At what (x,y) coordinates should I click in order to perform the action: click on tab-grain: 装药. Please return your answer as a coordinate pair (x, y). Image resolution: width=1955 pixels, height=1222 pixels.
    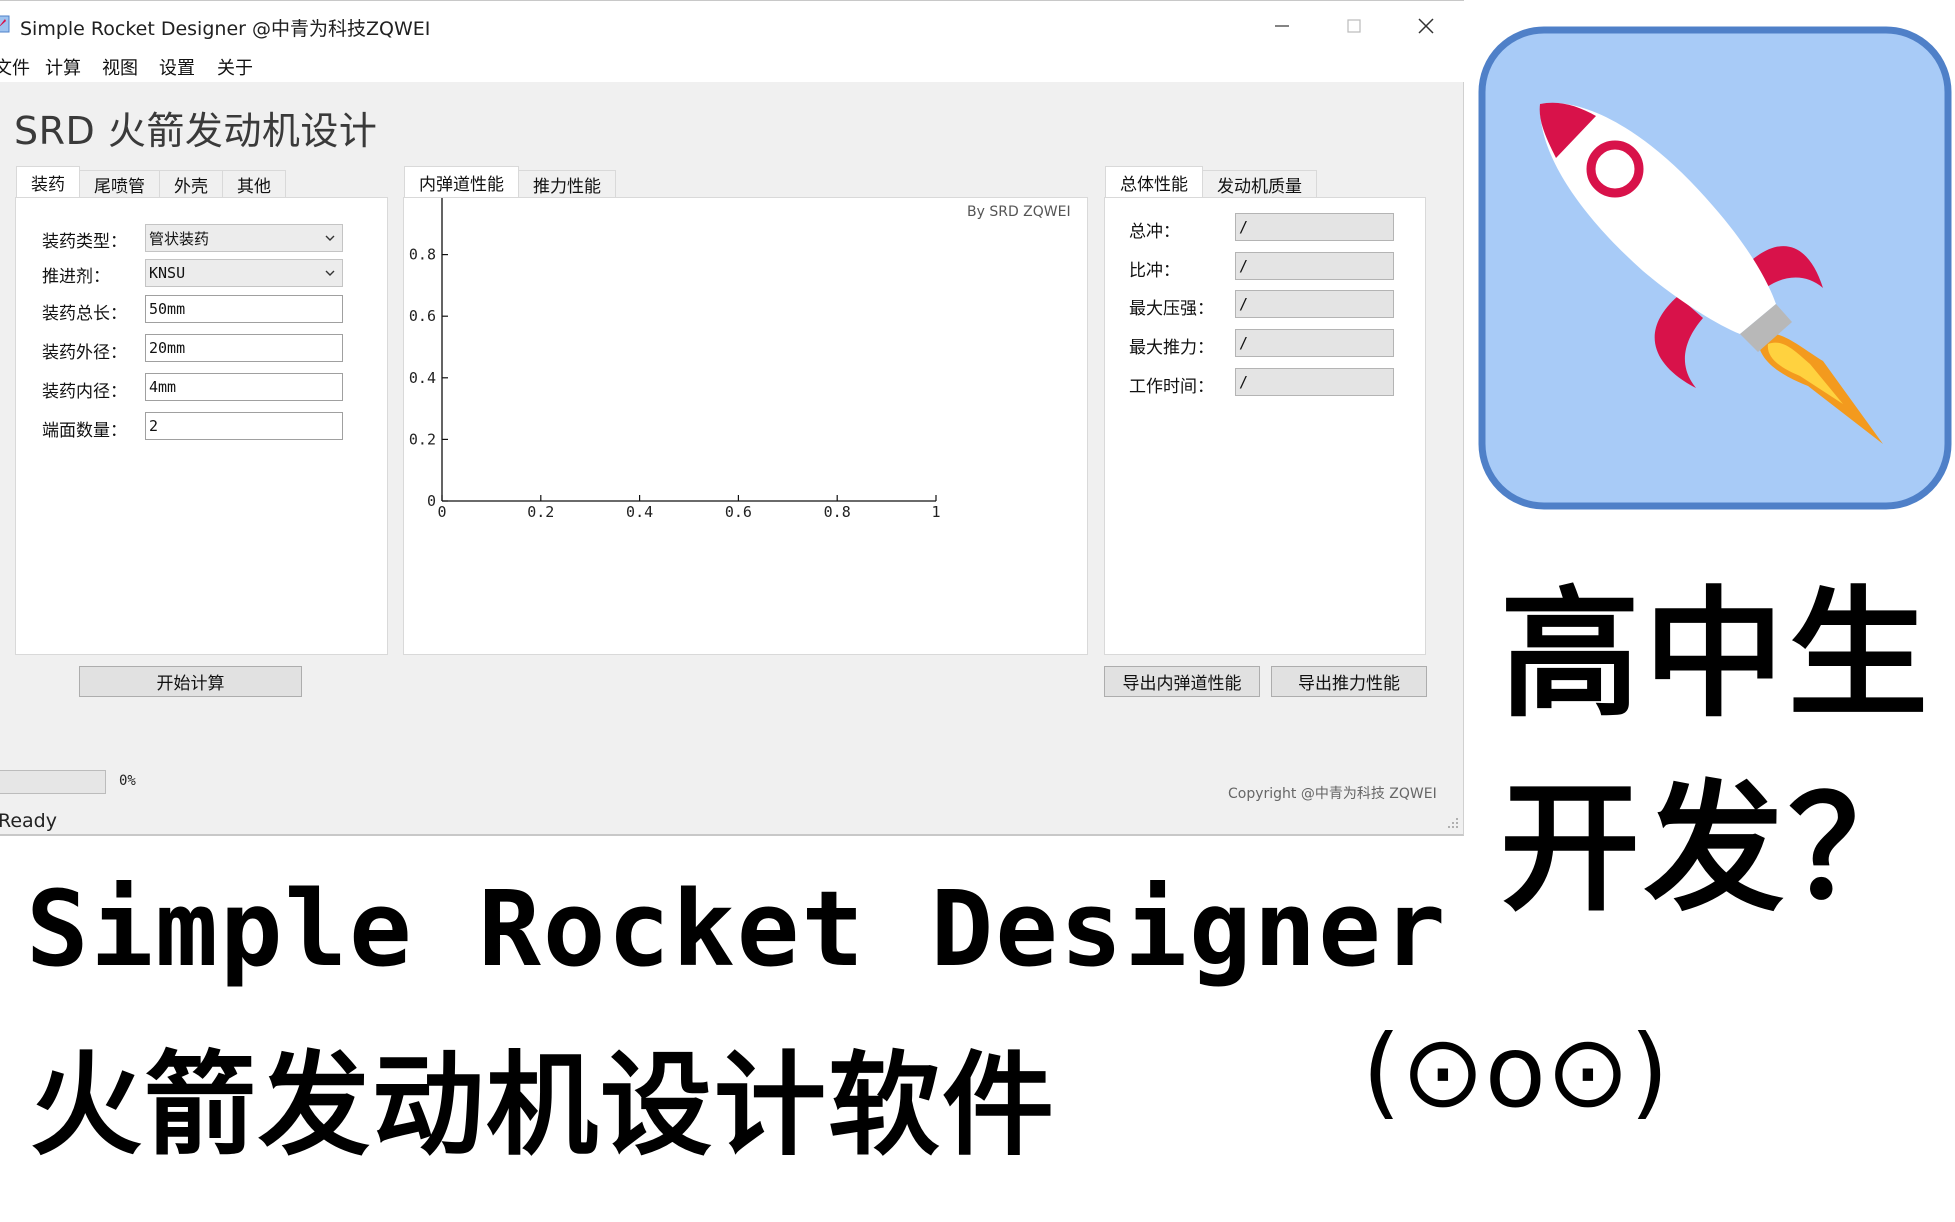
    Looking at the image, I should click on (48, 182).